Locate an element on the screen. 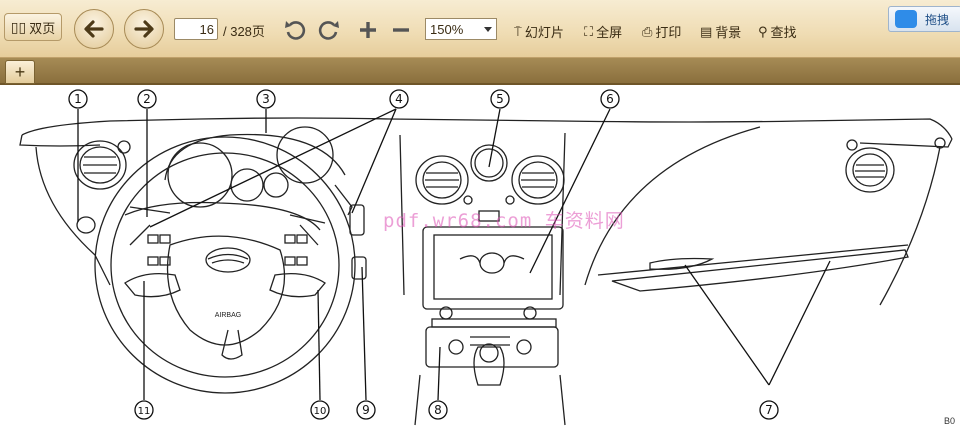 This screenshot has width=960, height=435. callout-5: 5 is located at coordinates (500, 99).